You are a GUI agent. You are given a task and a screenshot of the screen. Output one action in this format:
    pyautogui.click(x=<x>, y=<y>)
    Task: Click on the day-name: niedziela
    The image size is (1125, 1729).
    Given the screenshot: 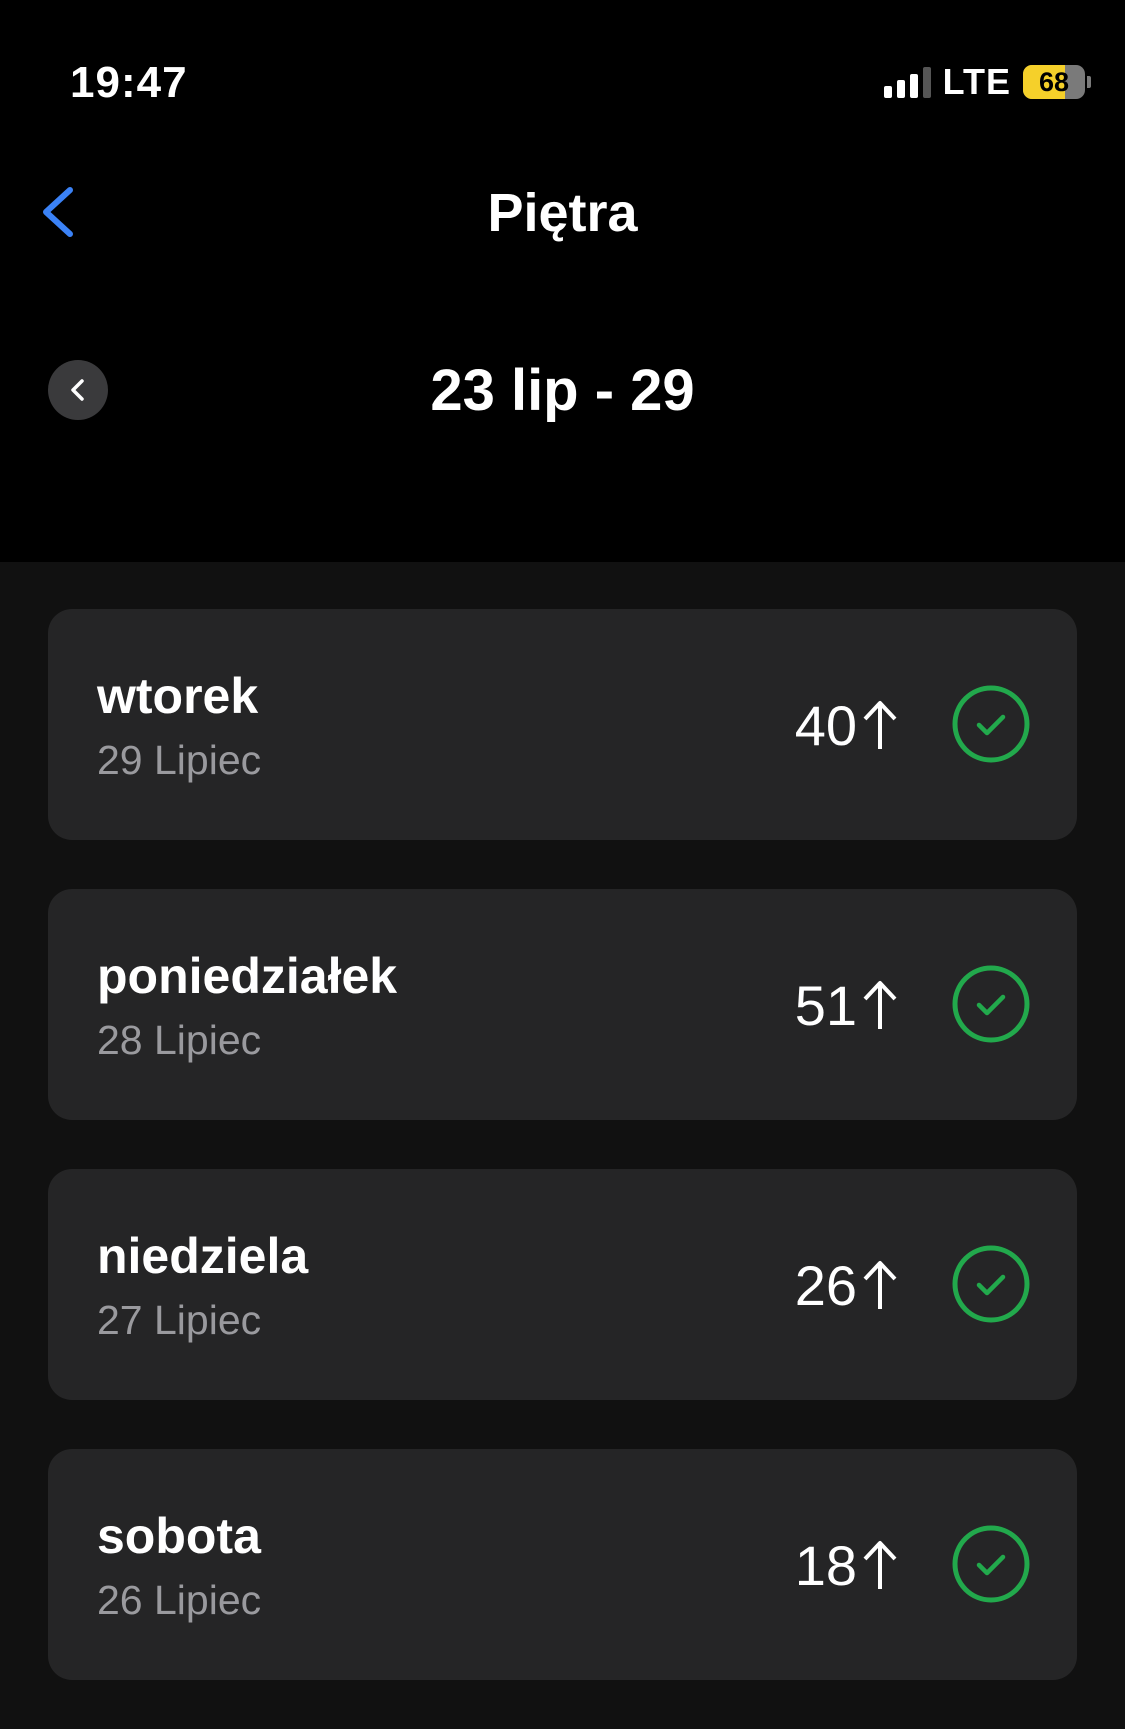 What is the action you would take?
    pyautogui.click(x=203, y=1256)
    